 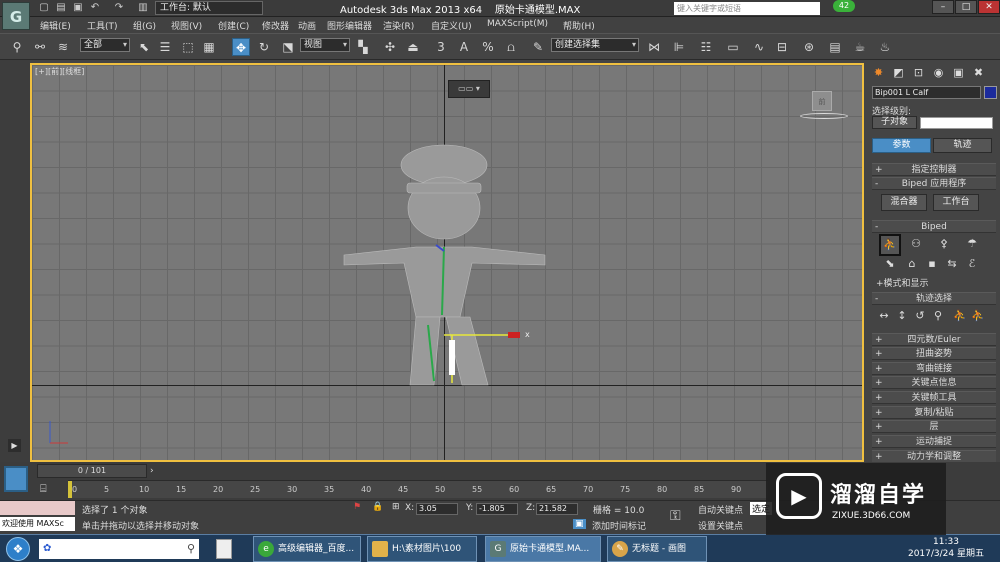 What do you see at coordinates (37, 508) in the screenshot?
I see `maxscript-listener-mini` at bounding box center [37, 508].